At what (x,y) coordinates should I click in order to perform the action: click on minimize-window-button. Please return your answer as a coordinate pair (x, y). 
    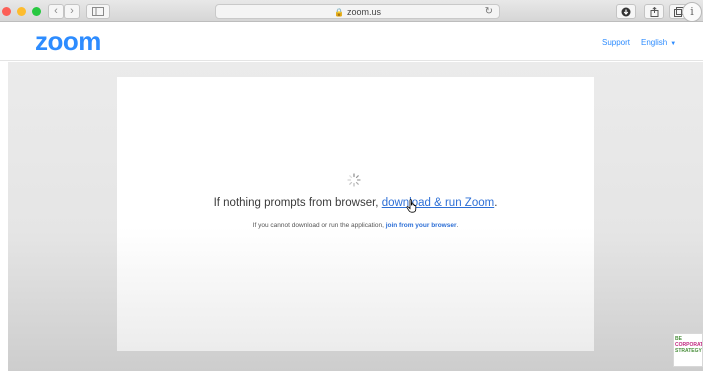
    Looking at the image, I should click on (21, 11).